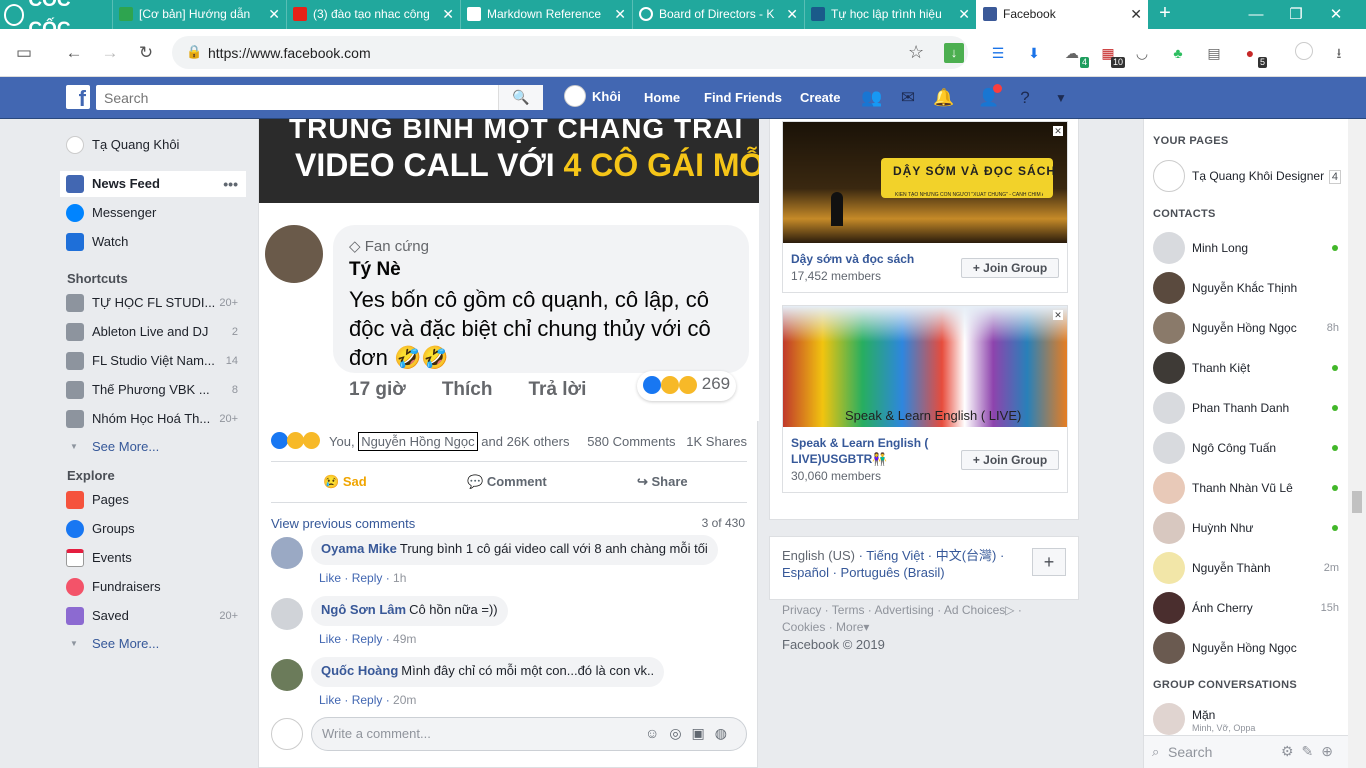 Image resolution: width=1366 pixels, height=768 pixels. Describe the element at coordinates (872, 98) in the screenshot. I see `friend-requests-icon: 👥` at that location.